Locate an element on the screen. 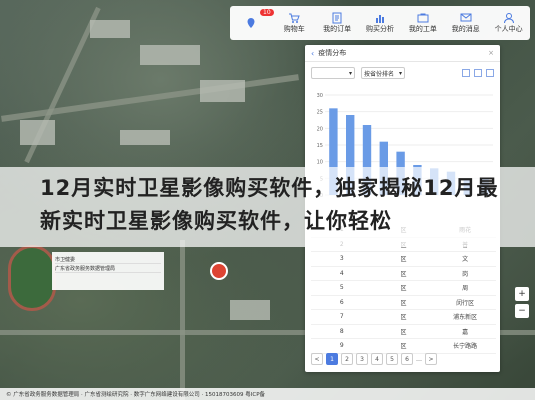  table-row: 6 区 闵行区 is located at coordinates (403, 303).